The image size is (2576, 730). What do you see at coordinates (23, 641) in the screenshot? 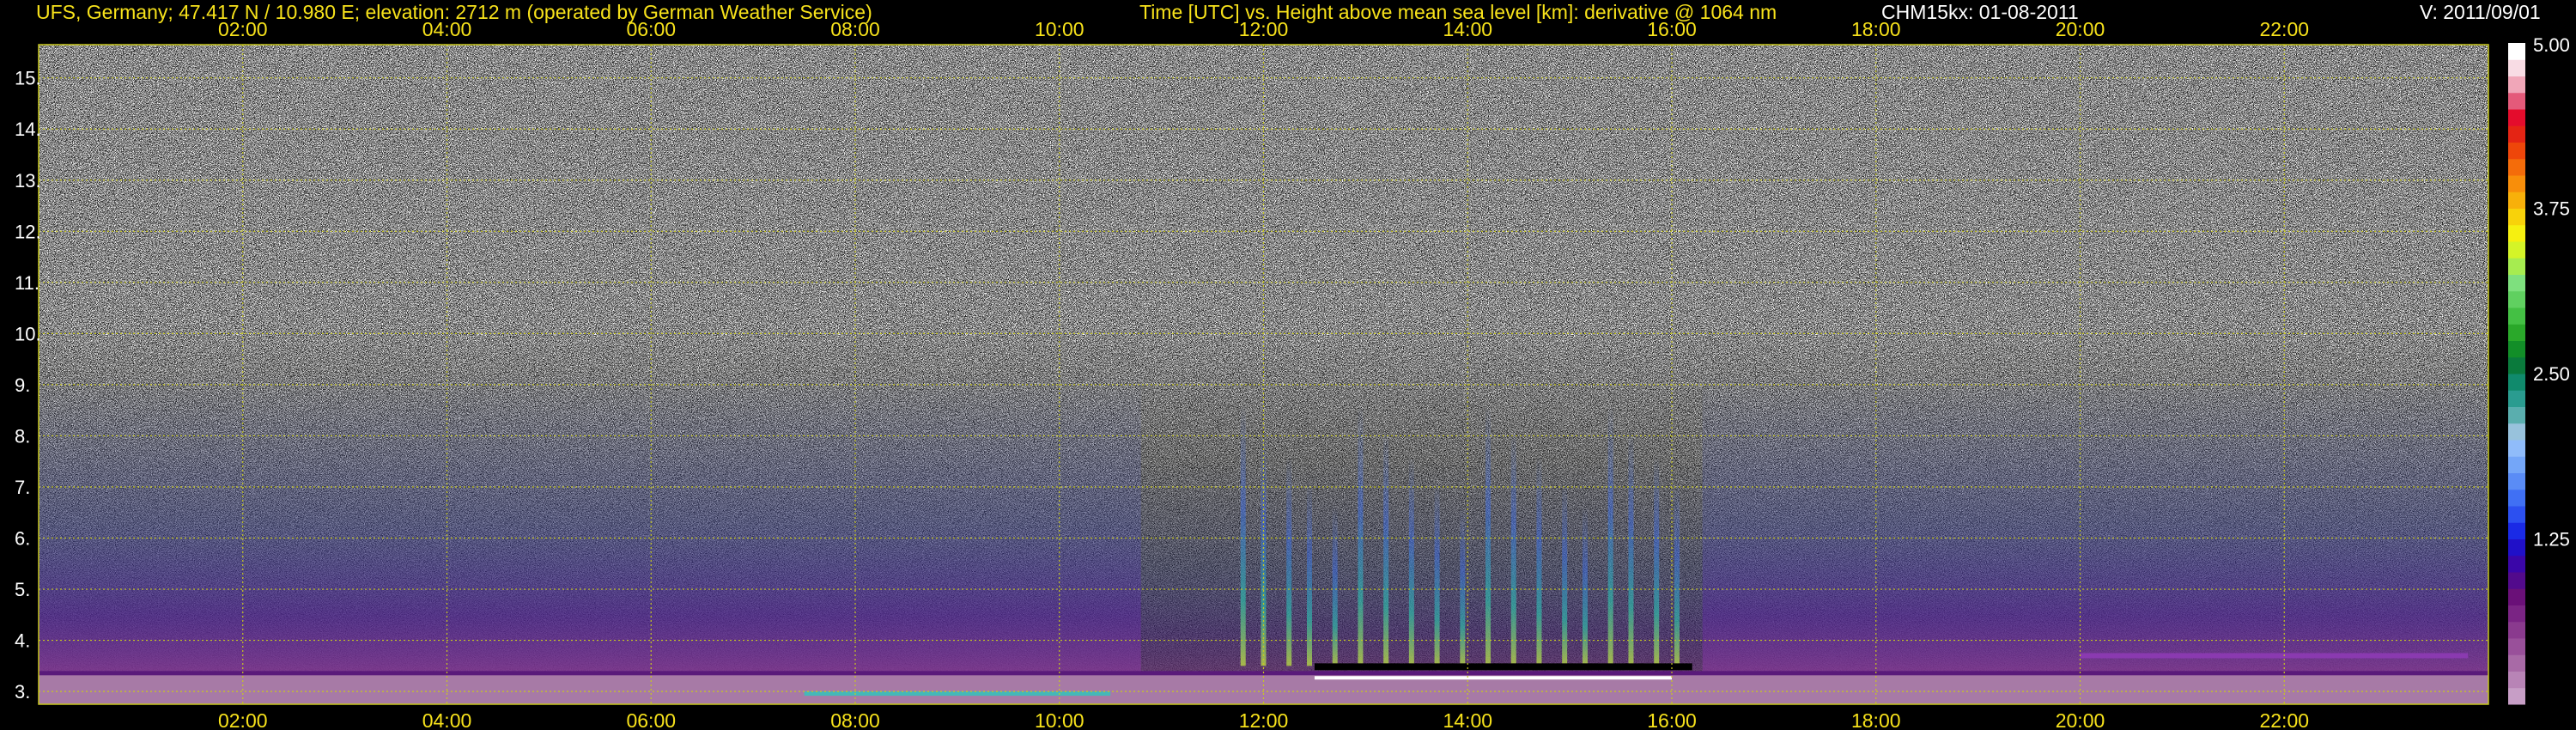
I see `y-tick-label: 4.` at bounding box center [23, 641].